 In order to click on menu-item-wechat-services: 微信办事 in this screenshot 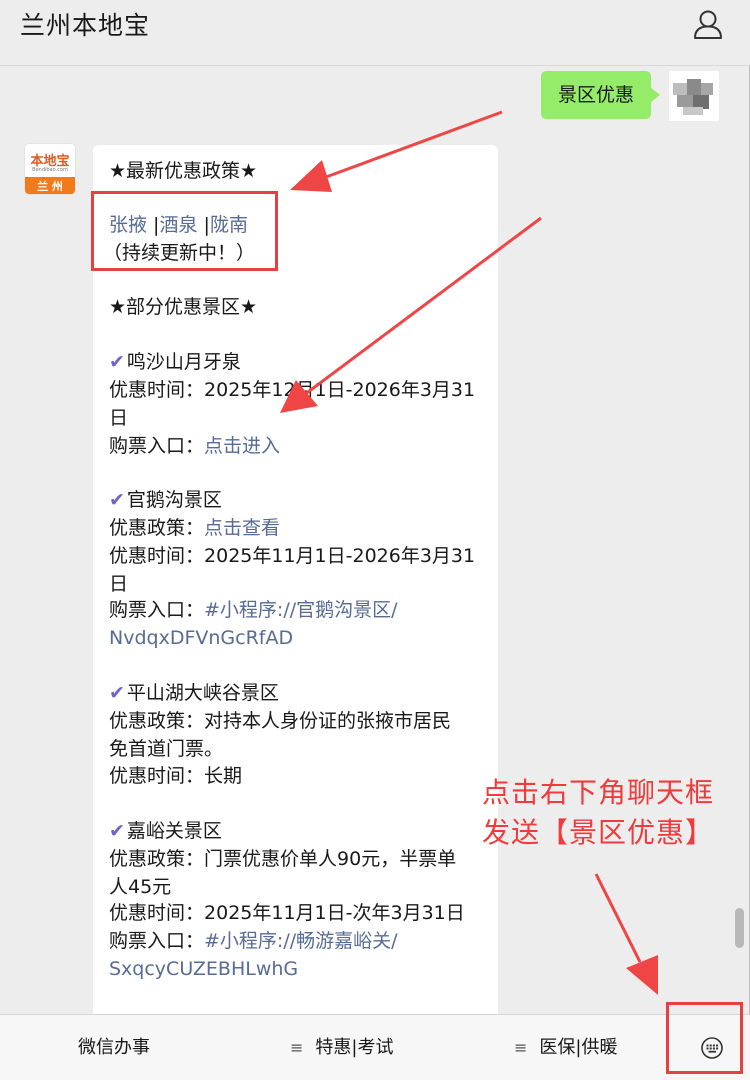, I will do `click(114, 1047)`.